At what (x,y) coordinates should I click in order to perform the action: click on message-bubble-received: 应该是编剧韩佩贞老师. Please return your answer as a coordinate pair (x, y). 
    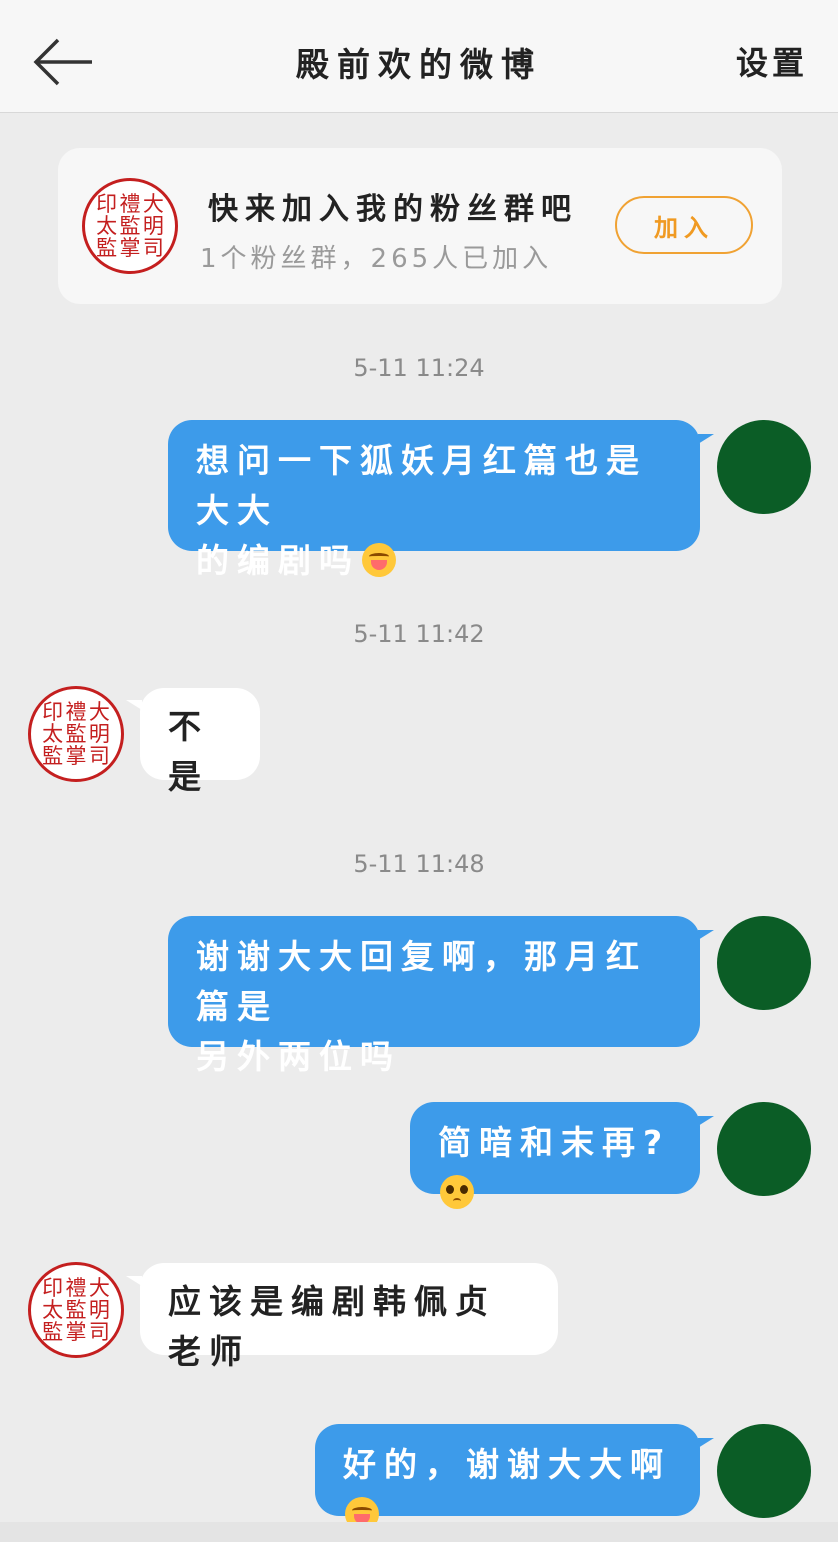
    Looking at the image, I should click on (349, 1317).